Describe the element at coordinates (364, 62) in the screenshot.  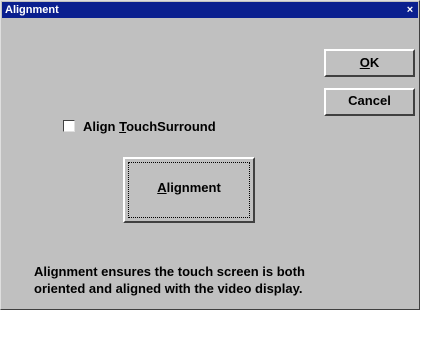
I see `ok-button-accel: O` at that location.